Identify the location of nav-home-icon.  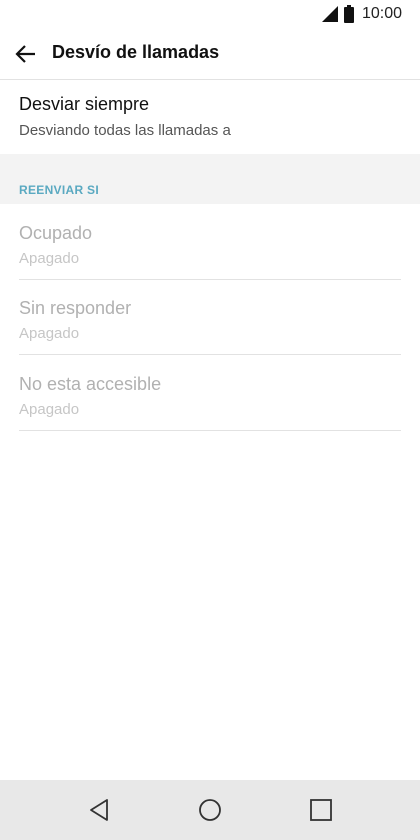
(210, 810).